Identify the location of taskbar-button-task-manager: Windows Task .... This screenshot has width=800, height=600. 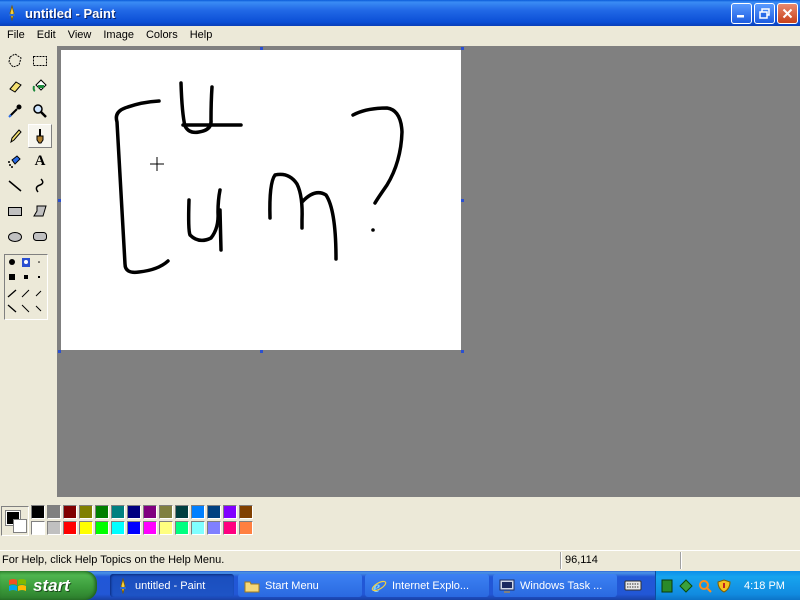
(555, 585).